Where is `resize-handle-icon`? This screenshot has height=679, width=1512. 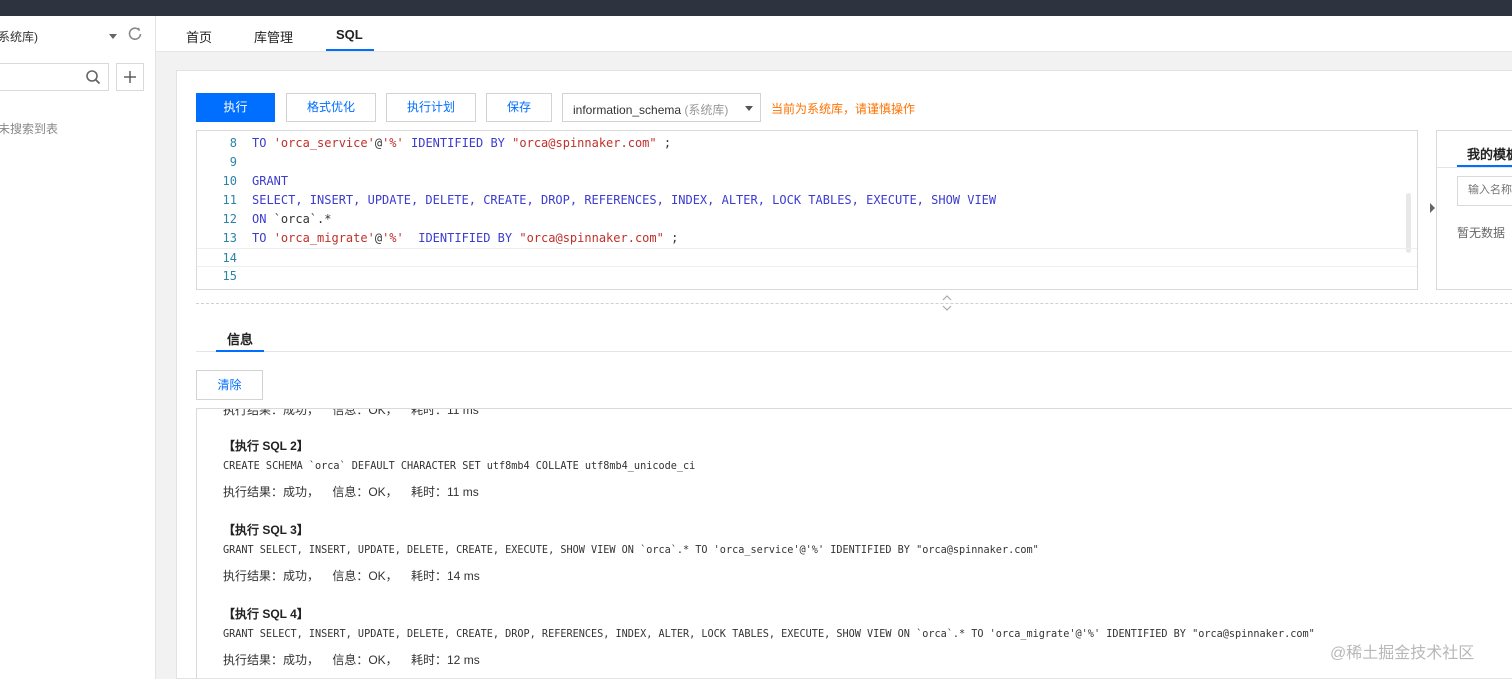
resize-handle-icon is located at coordinates (947, 303).